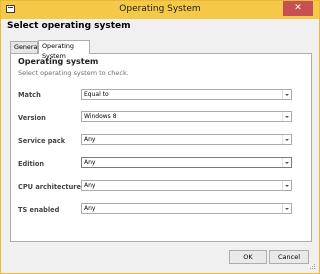  What do you see at coordinates (90, 185) in the screenshot?
I see `cpu-architecture-value: Any` at bounding box center [90, 185].